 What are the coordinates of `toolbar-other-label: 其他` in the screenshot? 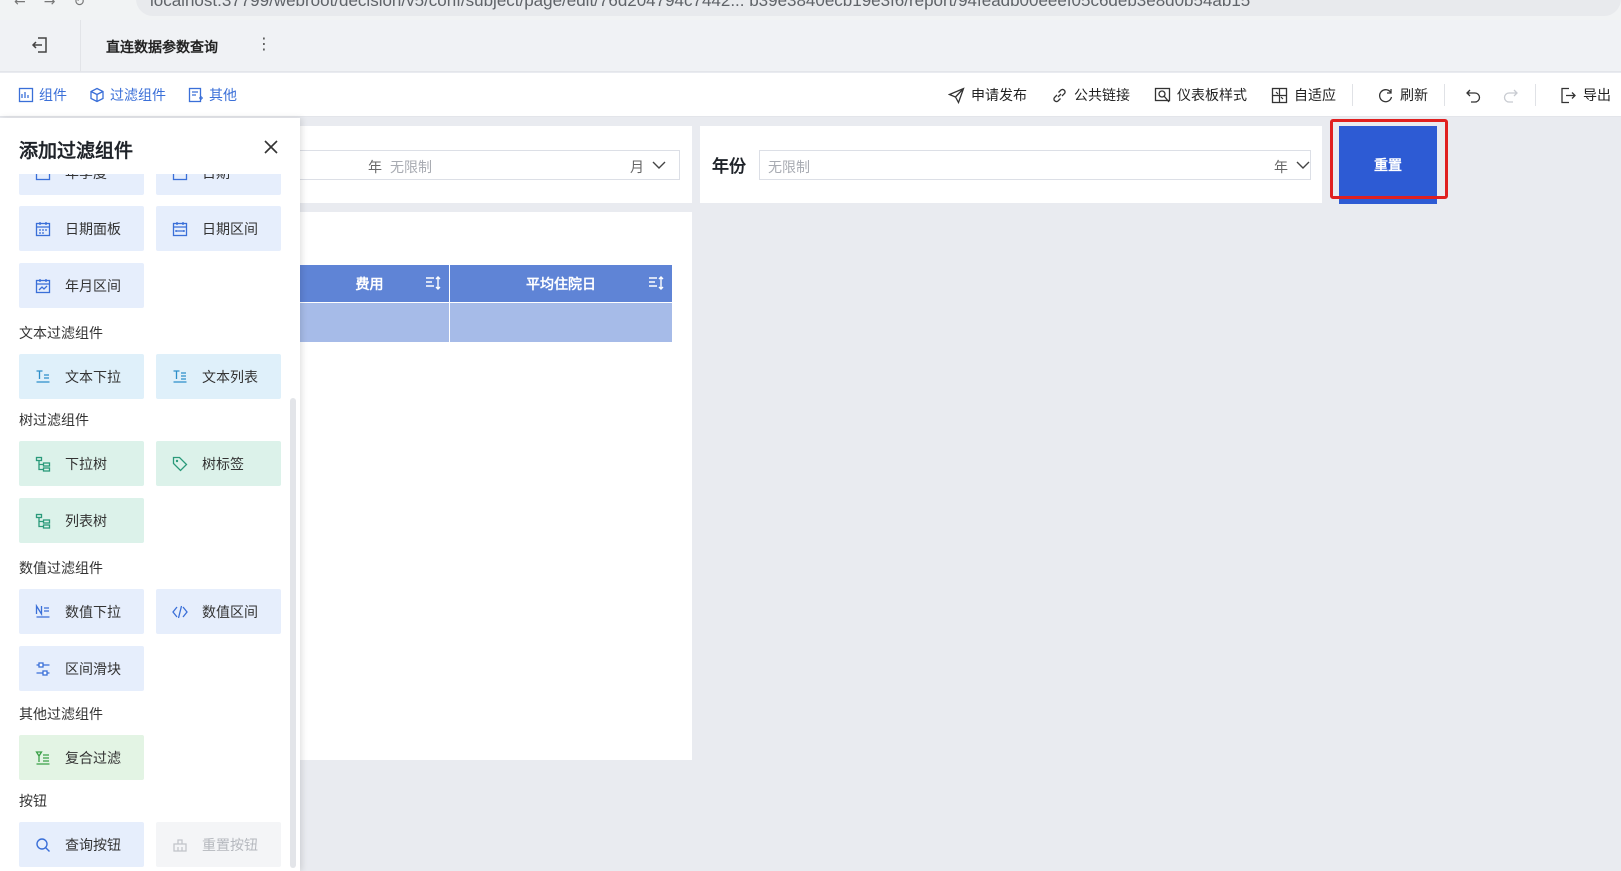 It's located at (223, 96).